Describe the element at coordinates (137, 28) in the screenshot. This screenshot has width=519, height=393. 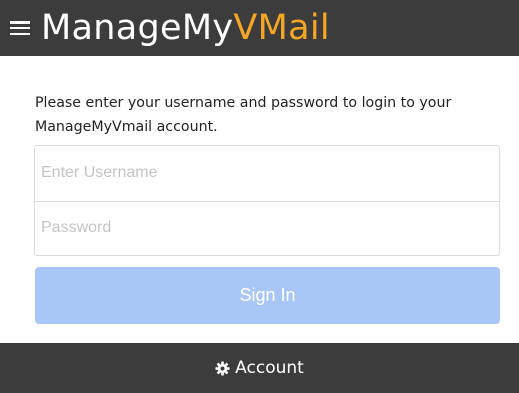
I see `brand-main-text: ManageMy` at that location.